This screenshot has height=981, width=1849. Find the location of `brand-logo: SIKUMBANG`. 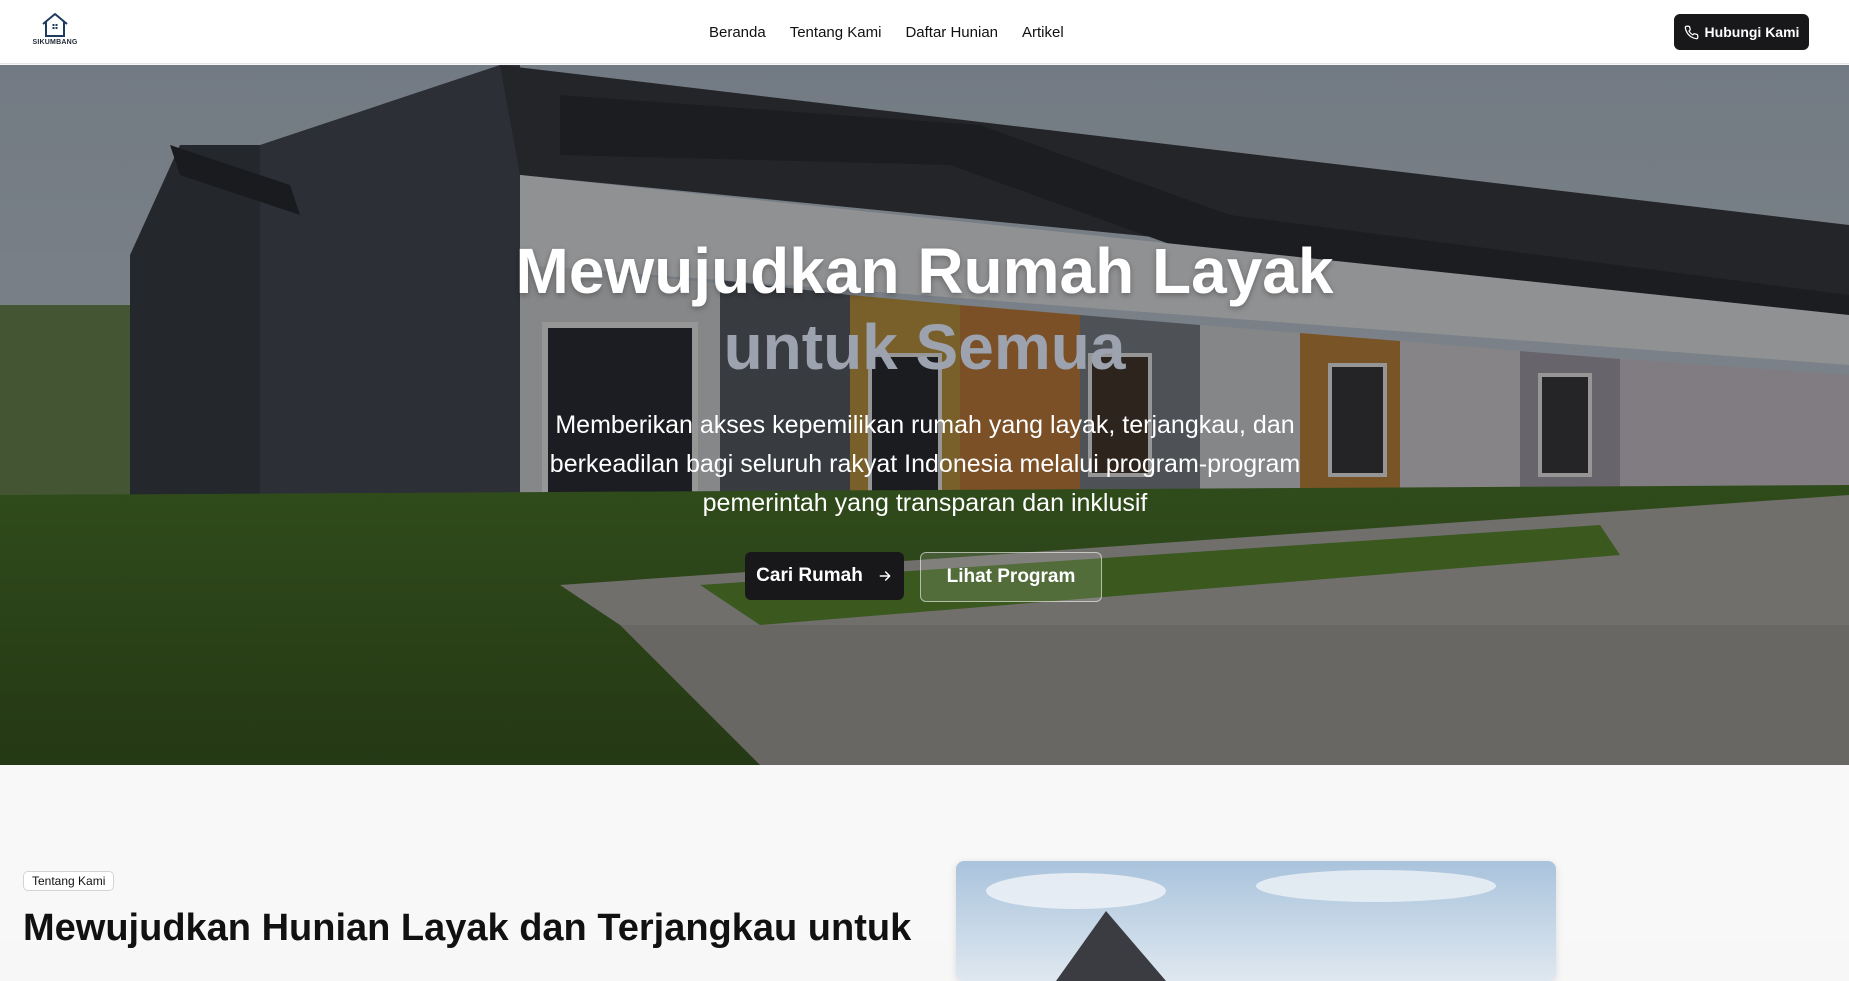

brand-logo: SIKUMBANG is located at coordinates (55, 32).